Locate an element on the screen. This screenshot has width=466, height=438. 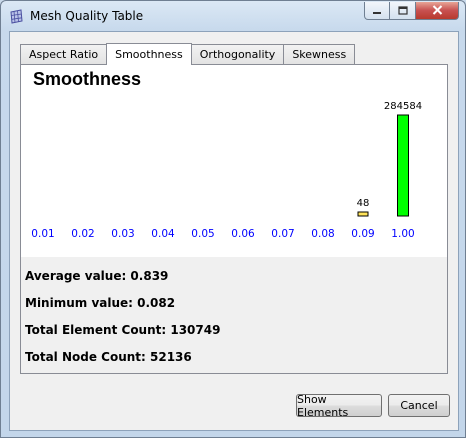
minimum-value: Minimum value: 0.082 is located at coordinates (100, 303).